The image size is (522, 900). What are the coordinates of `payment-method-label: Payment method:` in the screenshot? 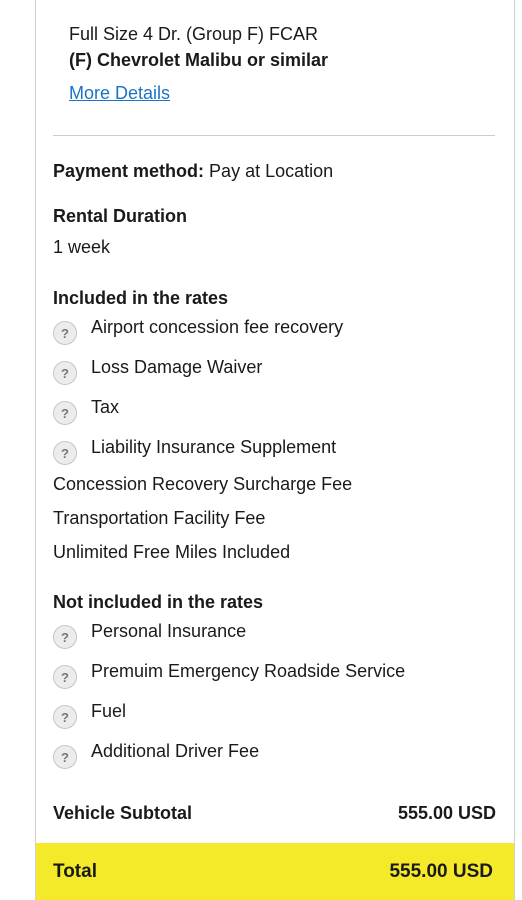 It's located at (129, 171).